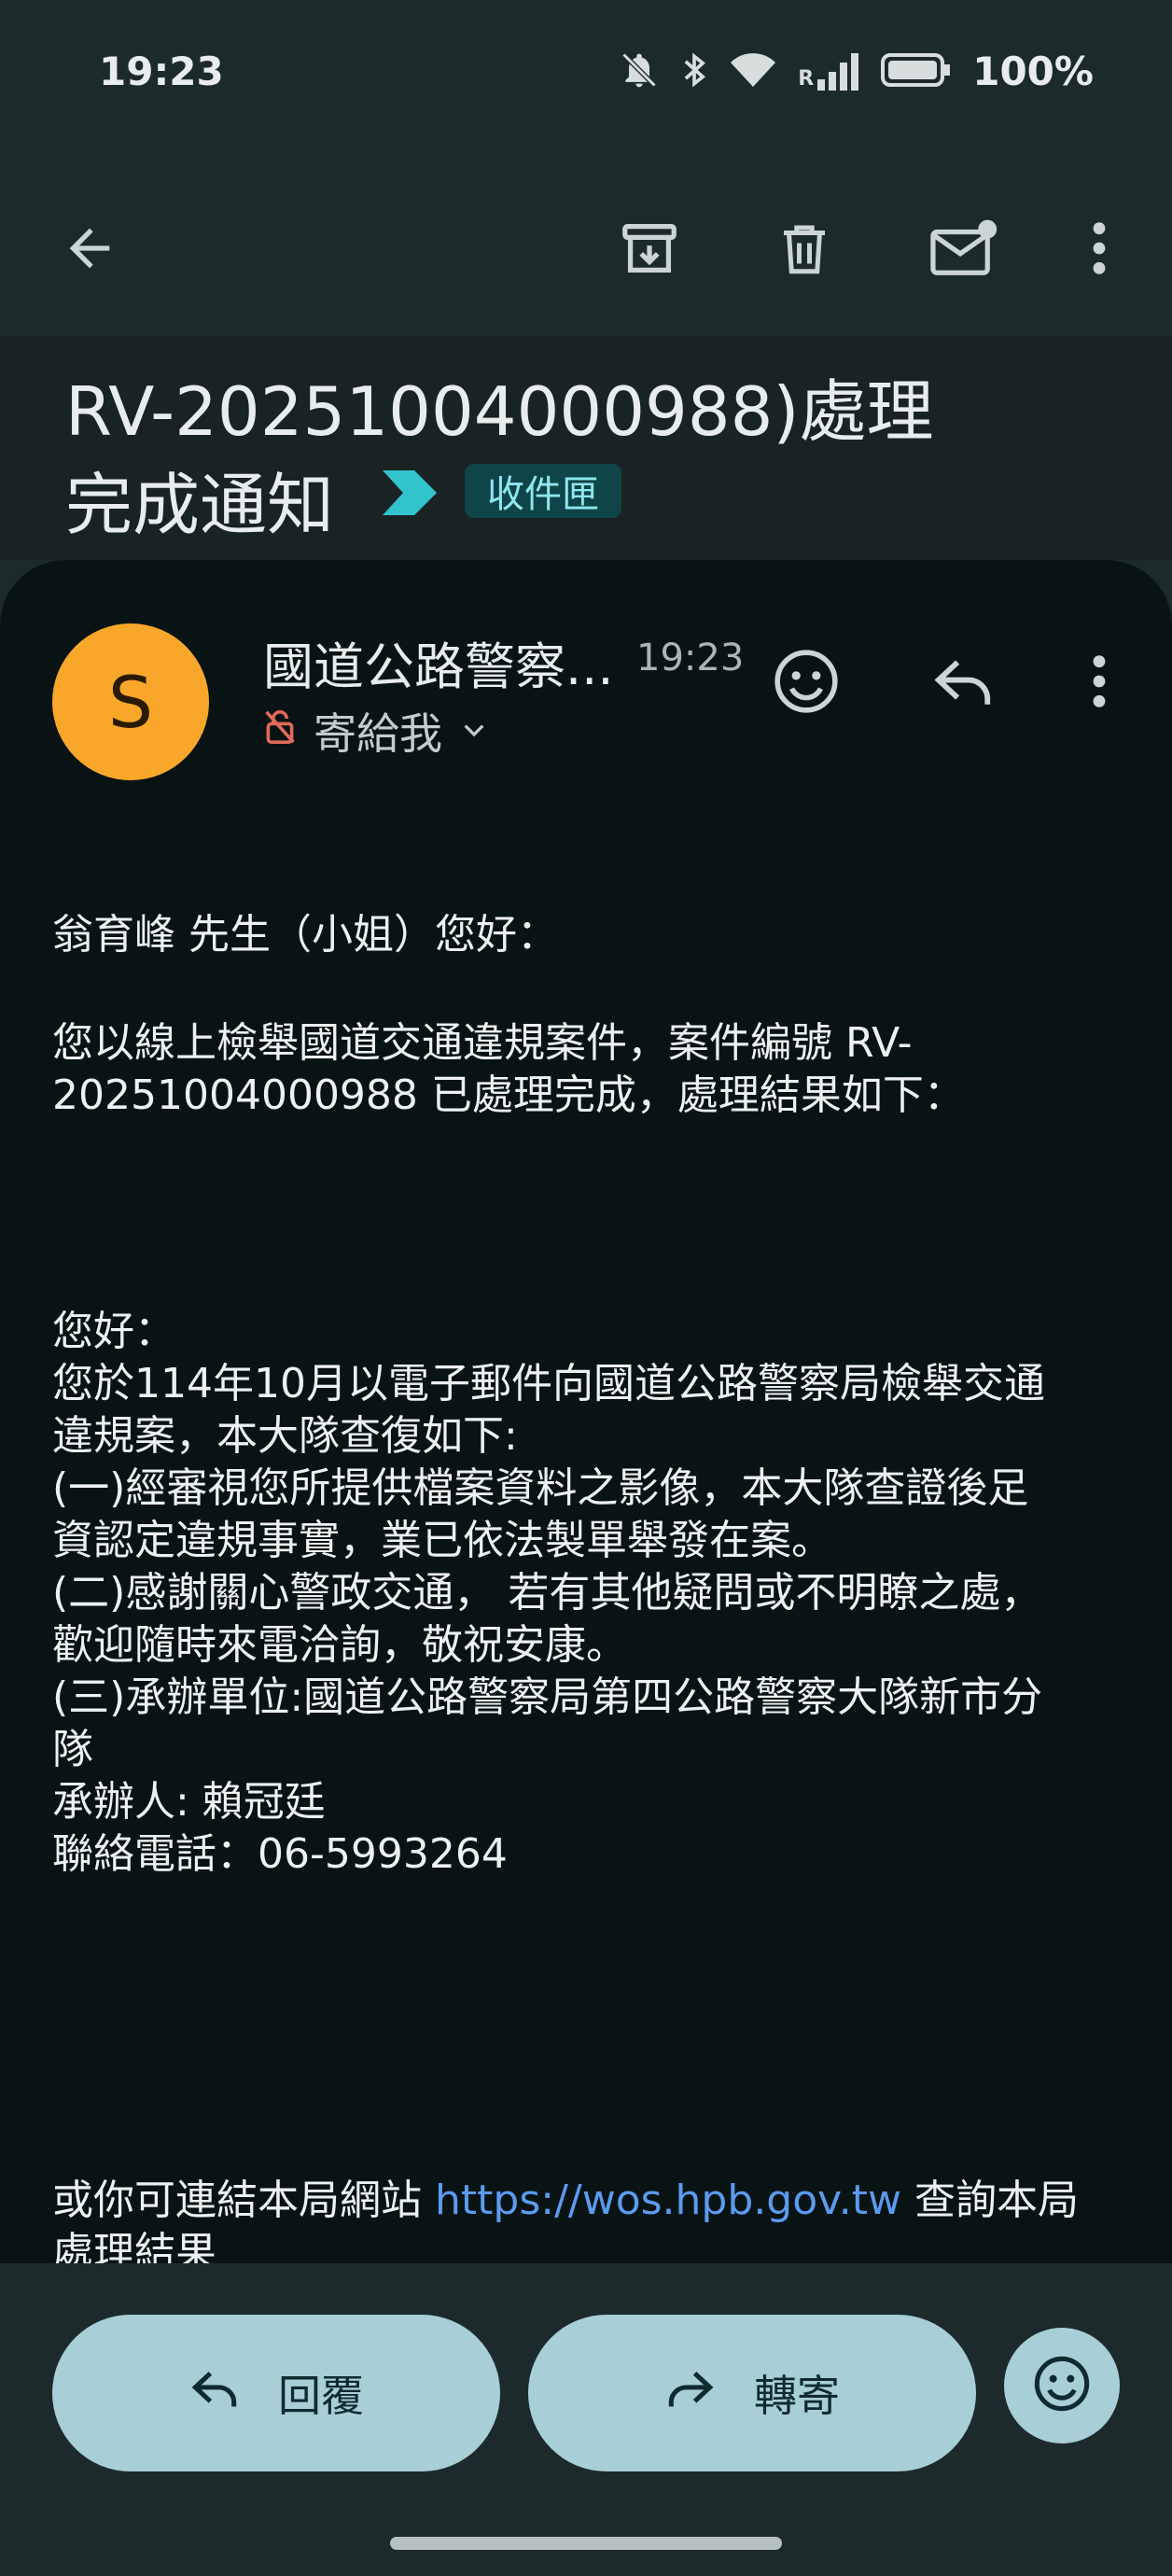 The width and height of the screenshot is (1172, 2576). What do you see at coordinates (639, 71) in the screenshot?
I see `bell-off-icon` at bounding box center [639, 71].